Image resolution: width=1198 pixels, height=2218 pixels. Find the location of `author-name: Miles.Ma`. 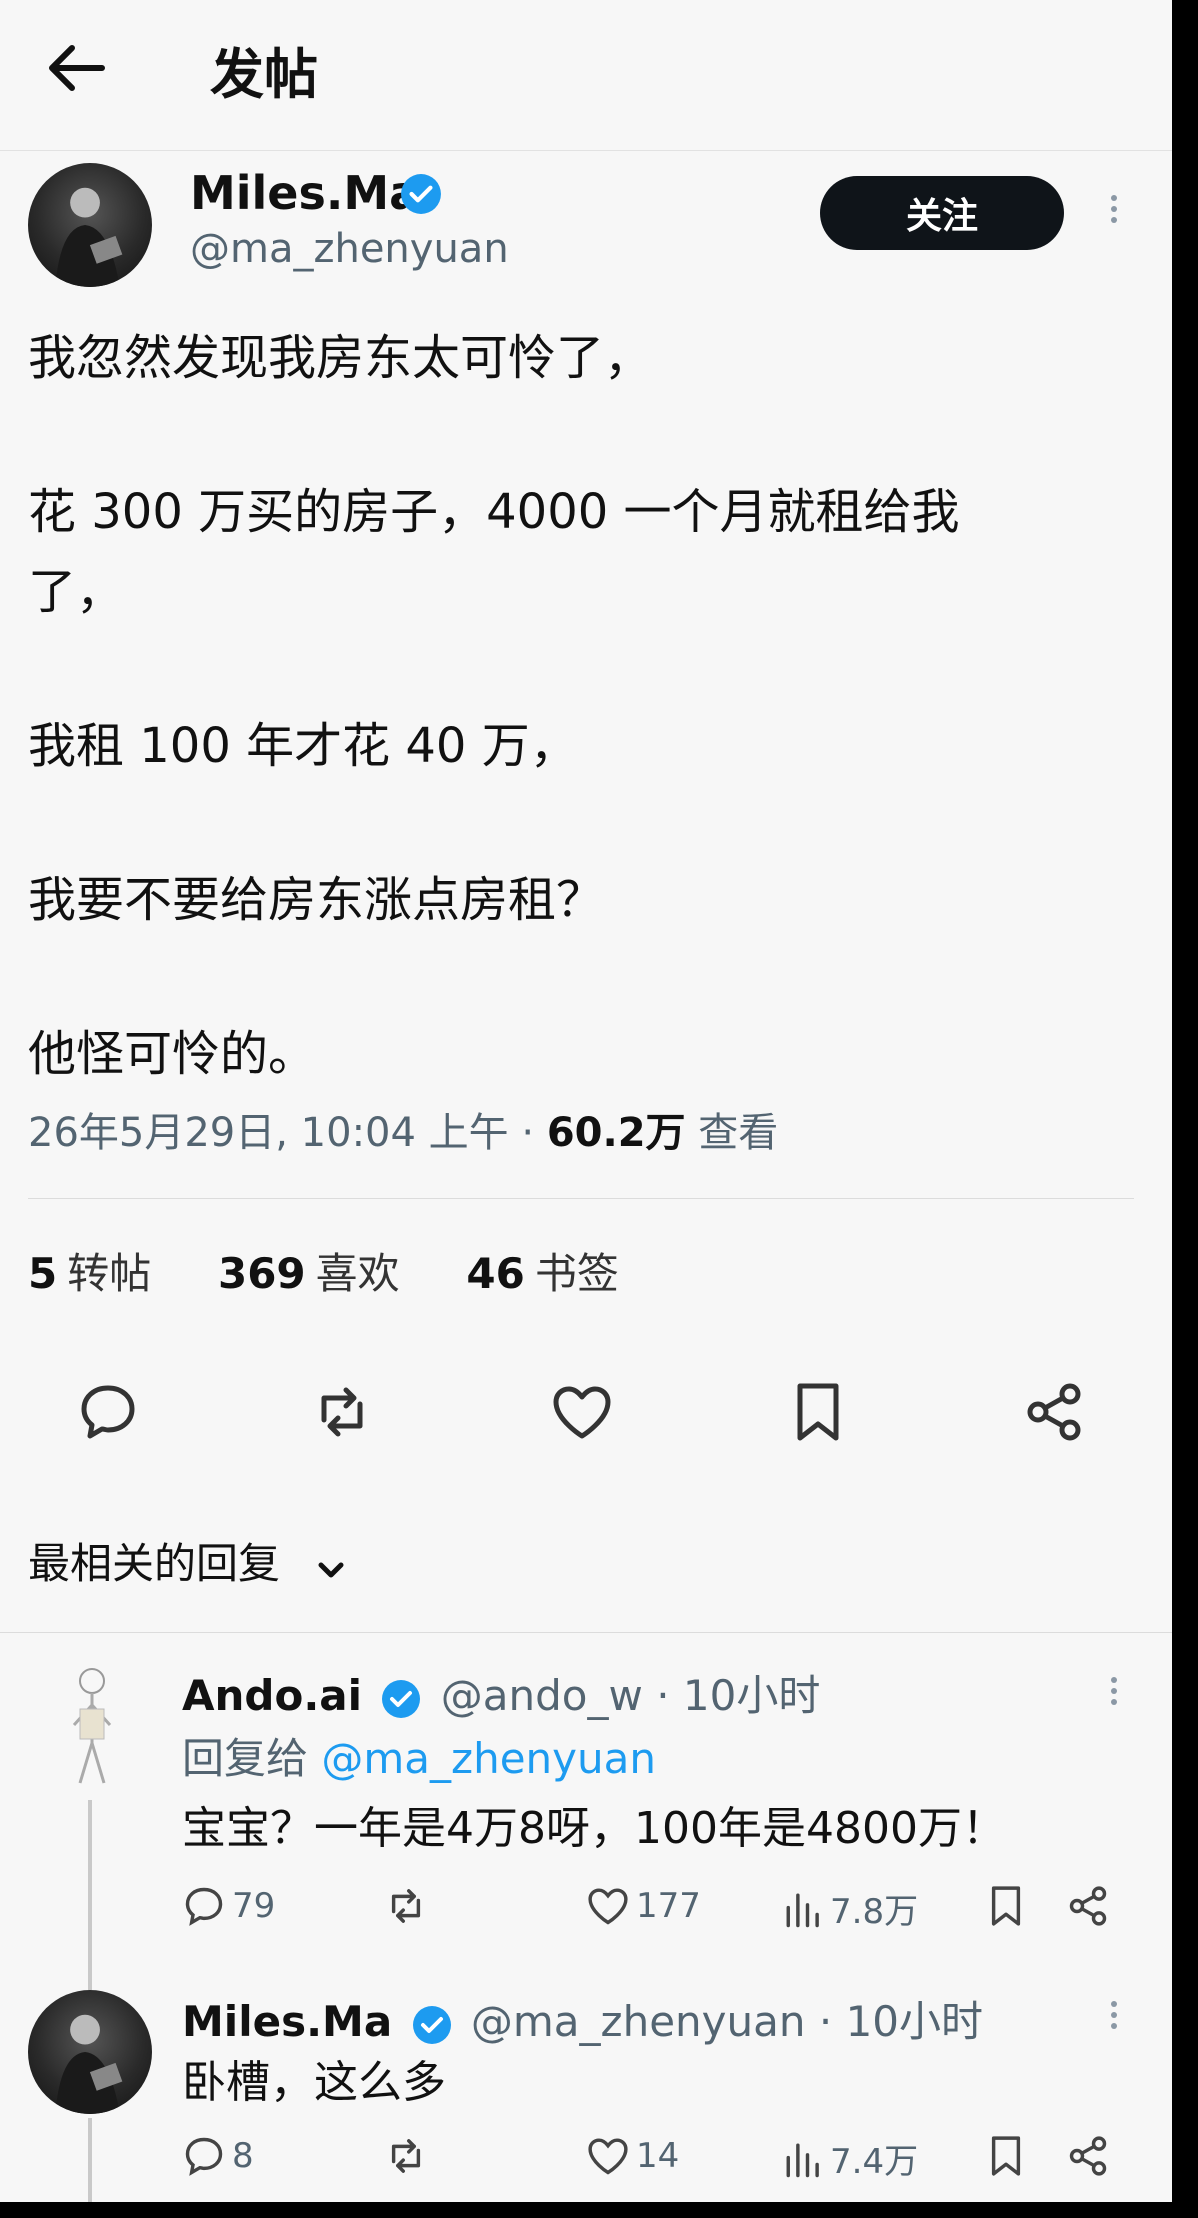

author-name: Miles.Ma is located at coordinates (305, 193).